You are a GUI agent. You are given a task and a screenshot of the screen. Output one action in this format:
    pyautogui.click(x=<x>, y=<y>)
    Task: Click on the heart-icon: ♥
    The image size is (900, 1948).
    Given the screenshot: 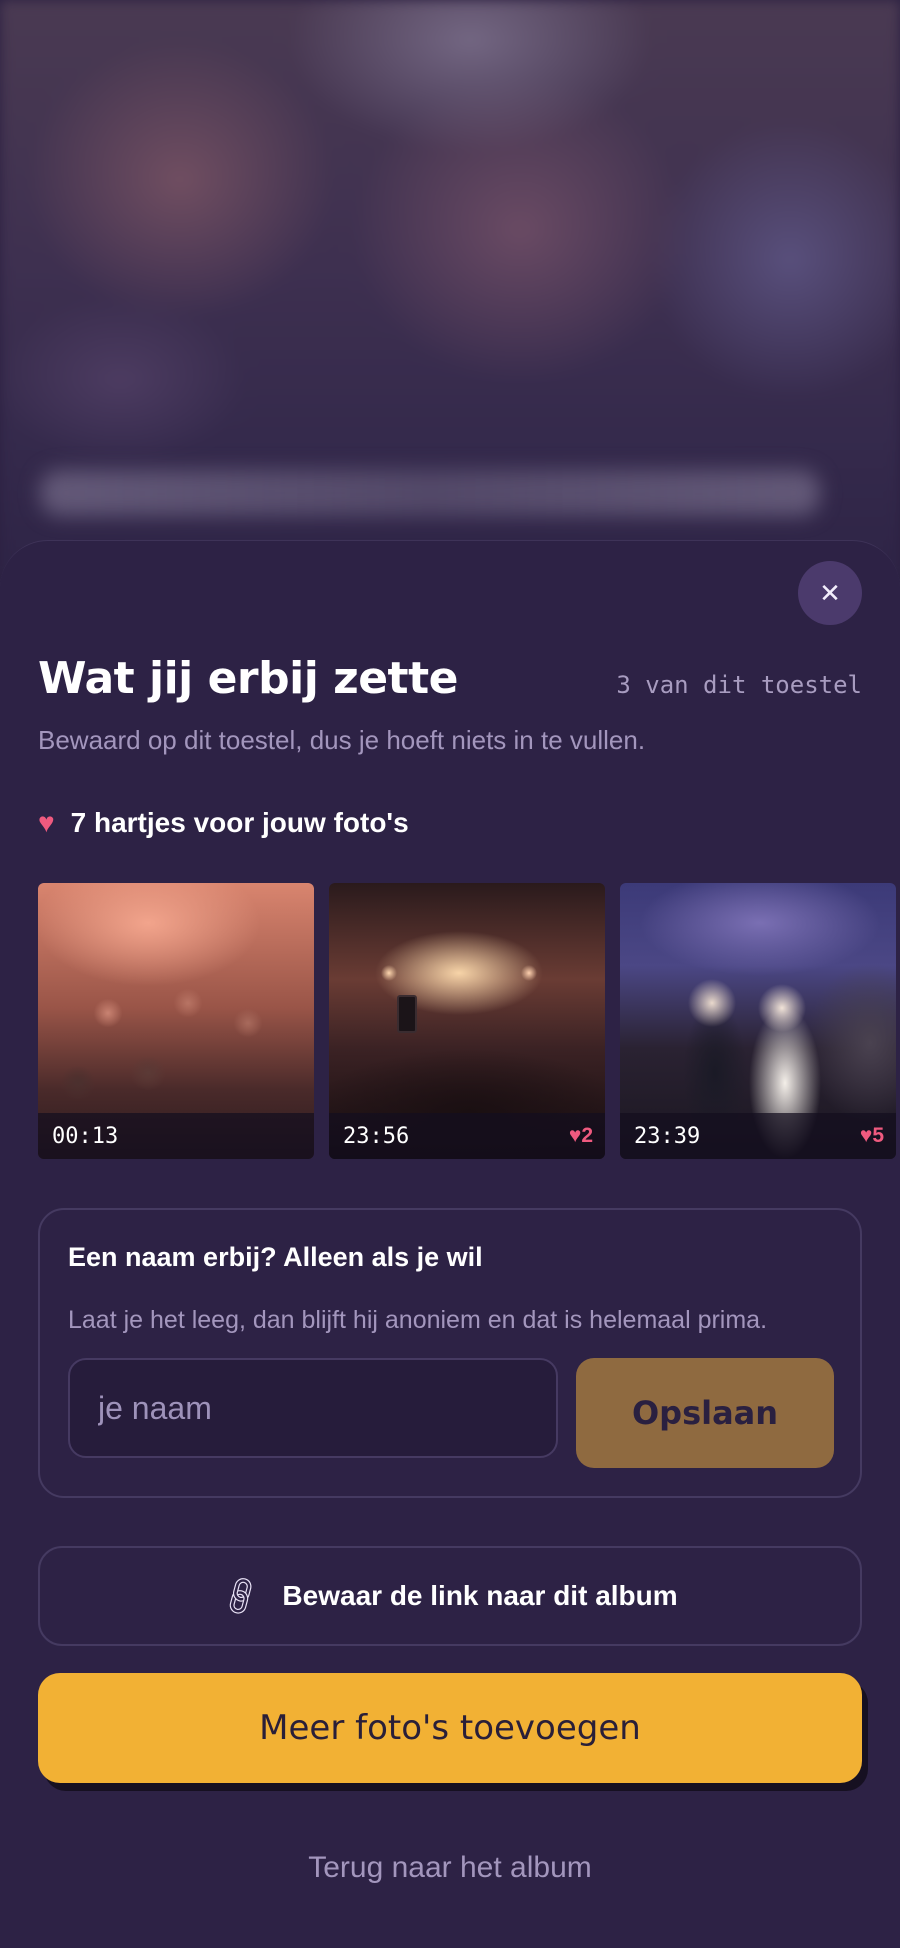 What is the action you would take?
    pyautogui.click(x=46, y=822)
    